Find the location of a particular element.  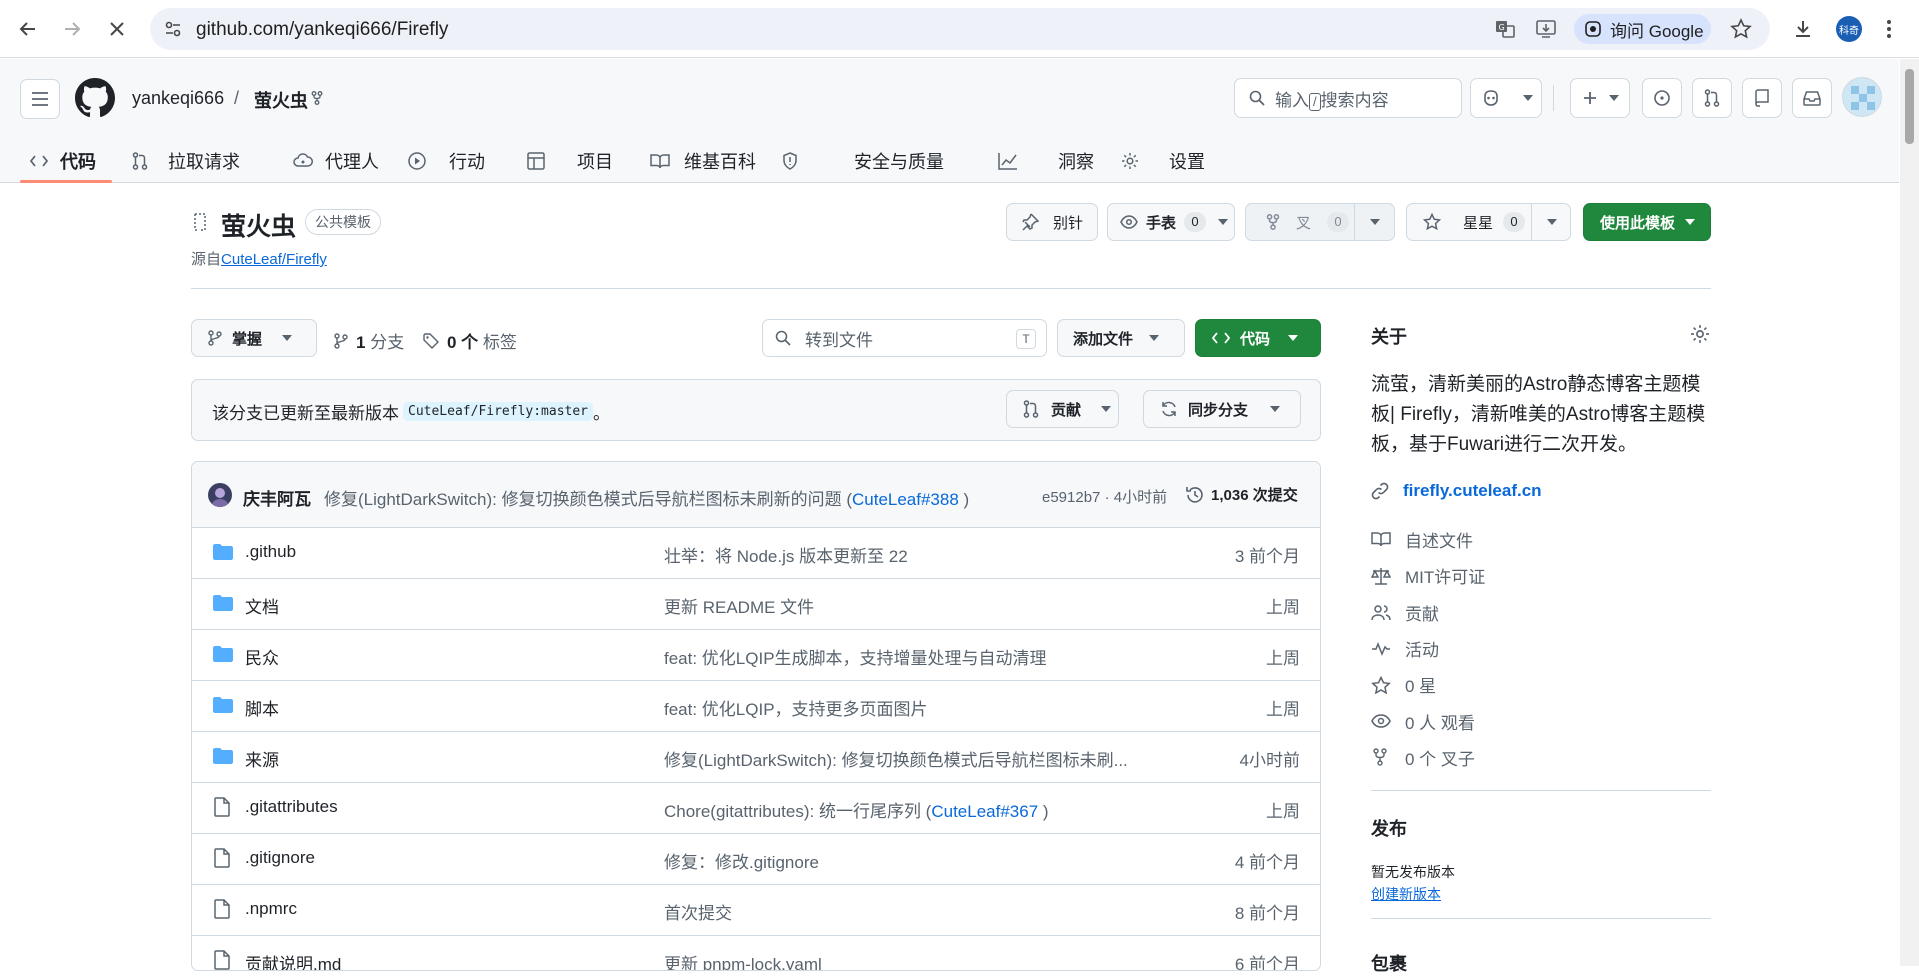

tab-settings: 设置 is located at coordinates (1163, 161).